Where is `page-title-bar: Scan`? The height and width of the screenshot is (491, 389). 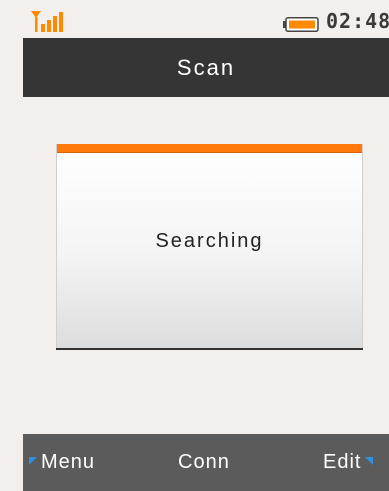
page-title-bar: Scan is located at coordinates (206, 67).